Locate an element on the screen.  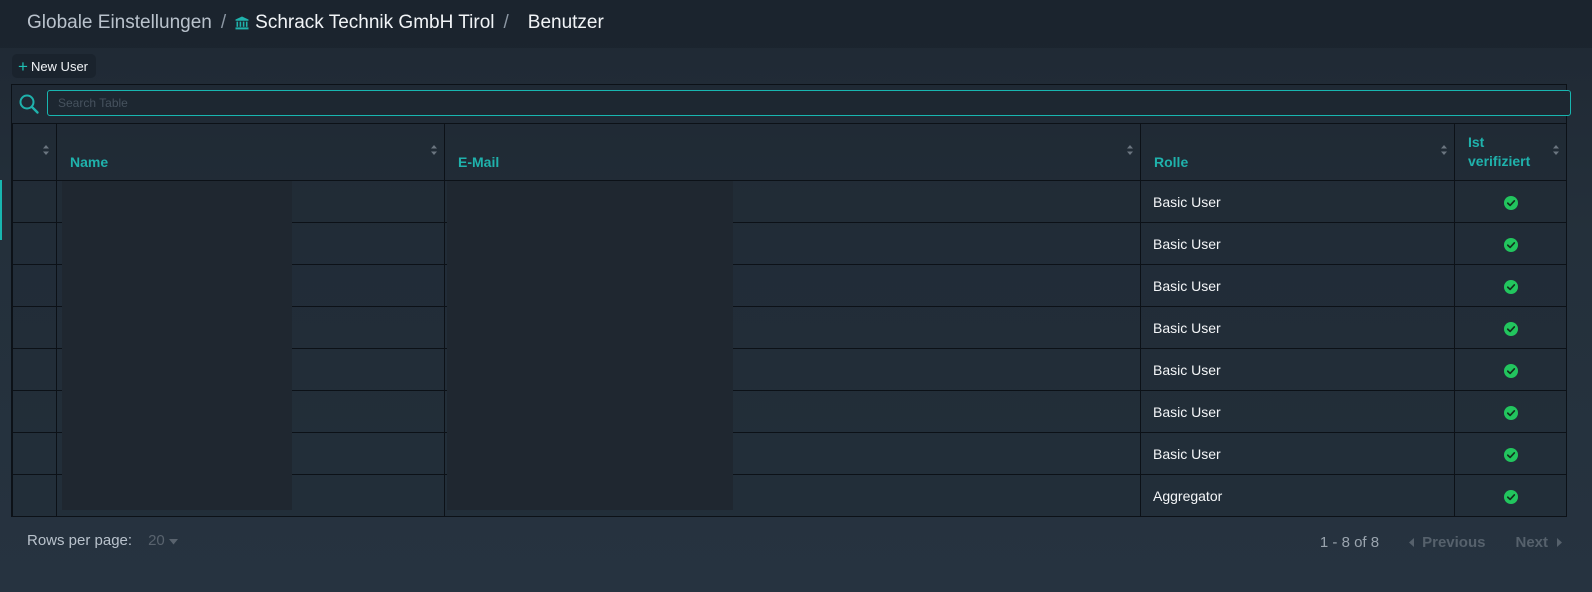
column-header-name: Name is located at coordinates (250, 152).